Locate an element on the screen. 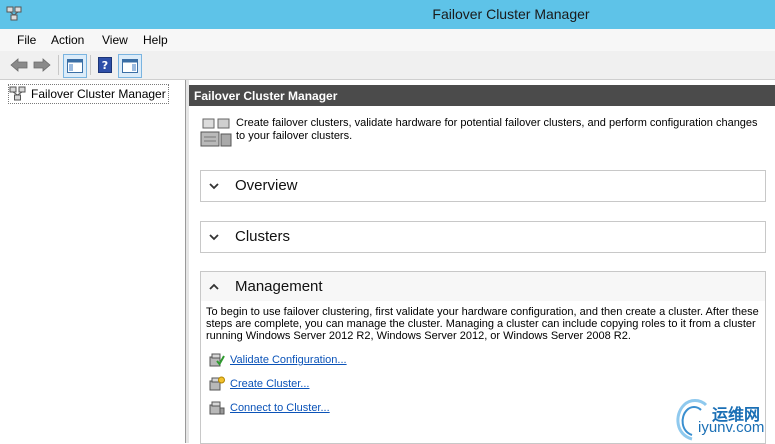 This screenshot has width=775, height=444. section-management: Management is located at coordinates (483, 287).